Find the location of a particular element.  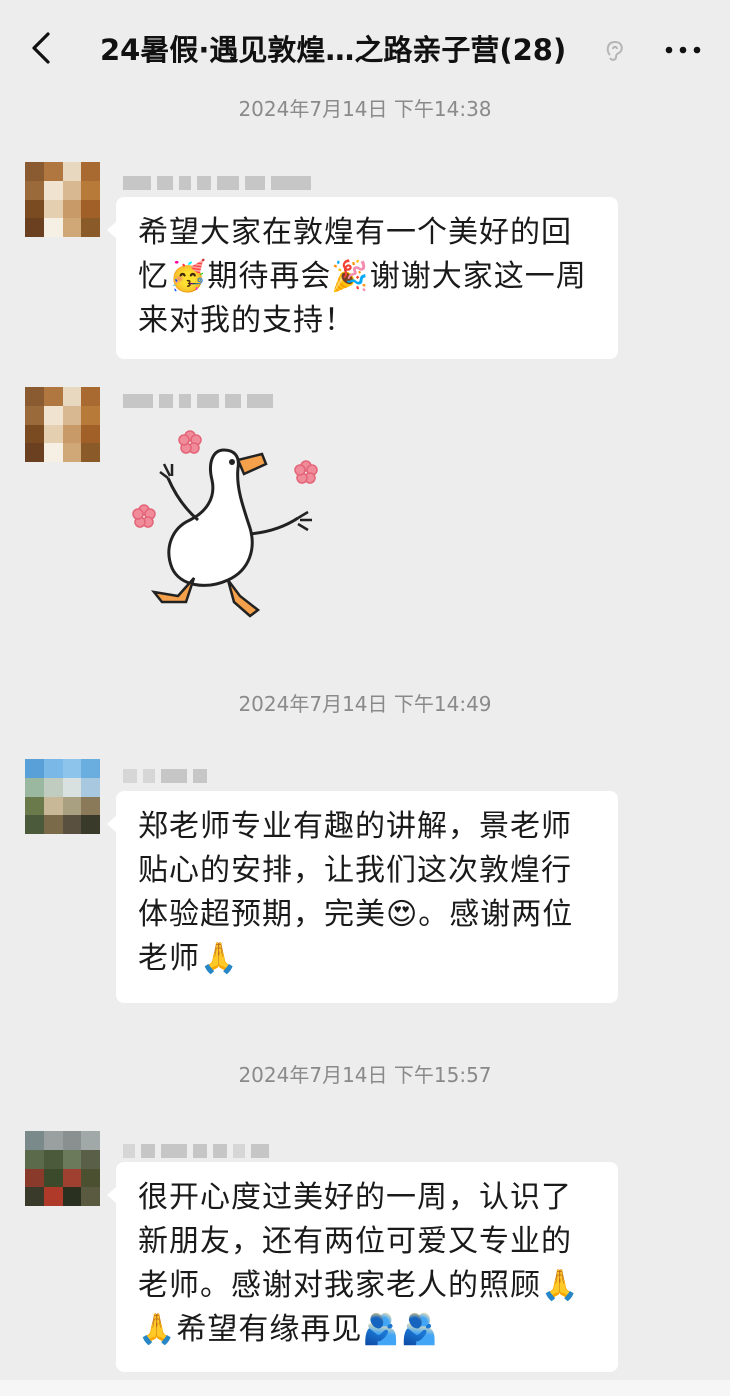

more-options-button is located at coordinates (683, 50).